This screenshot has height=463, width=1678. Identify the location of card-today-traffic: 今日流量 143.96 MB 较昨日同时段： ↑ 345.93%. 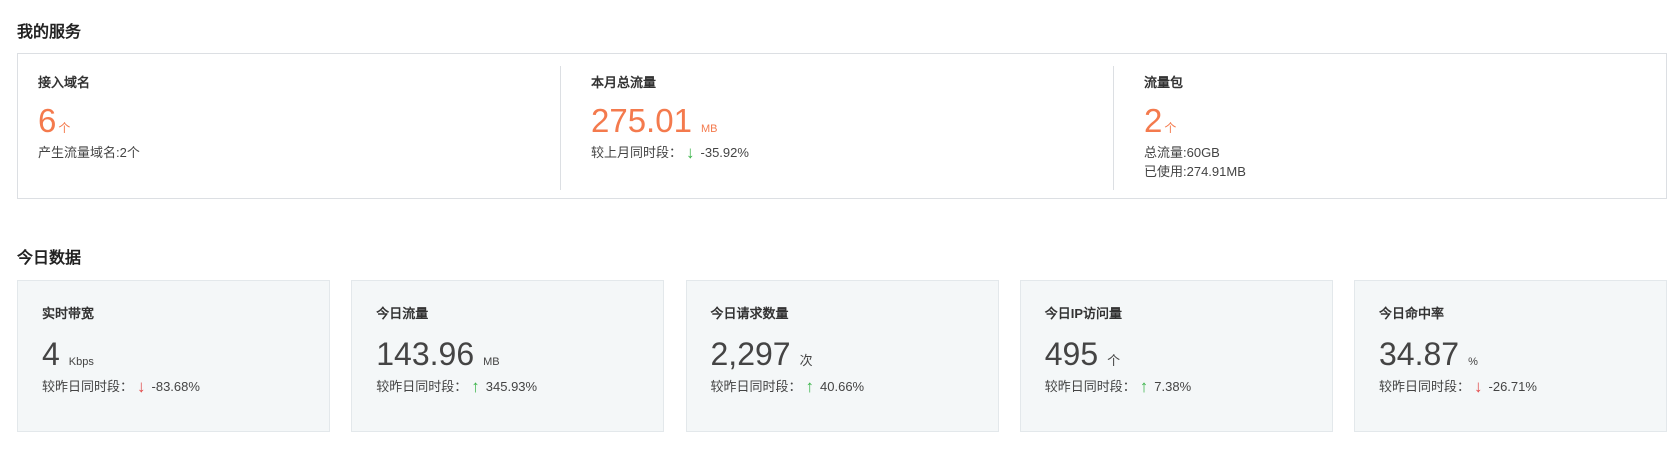
(508, 356).